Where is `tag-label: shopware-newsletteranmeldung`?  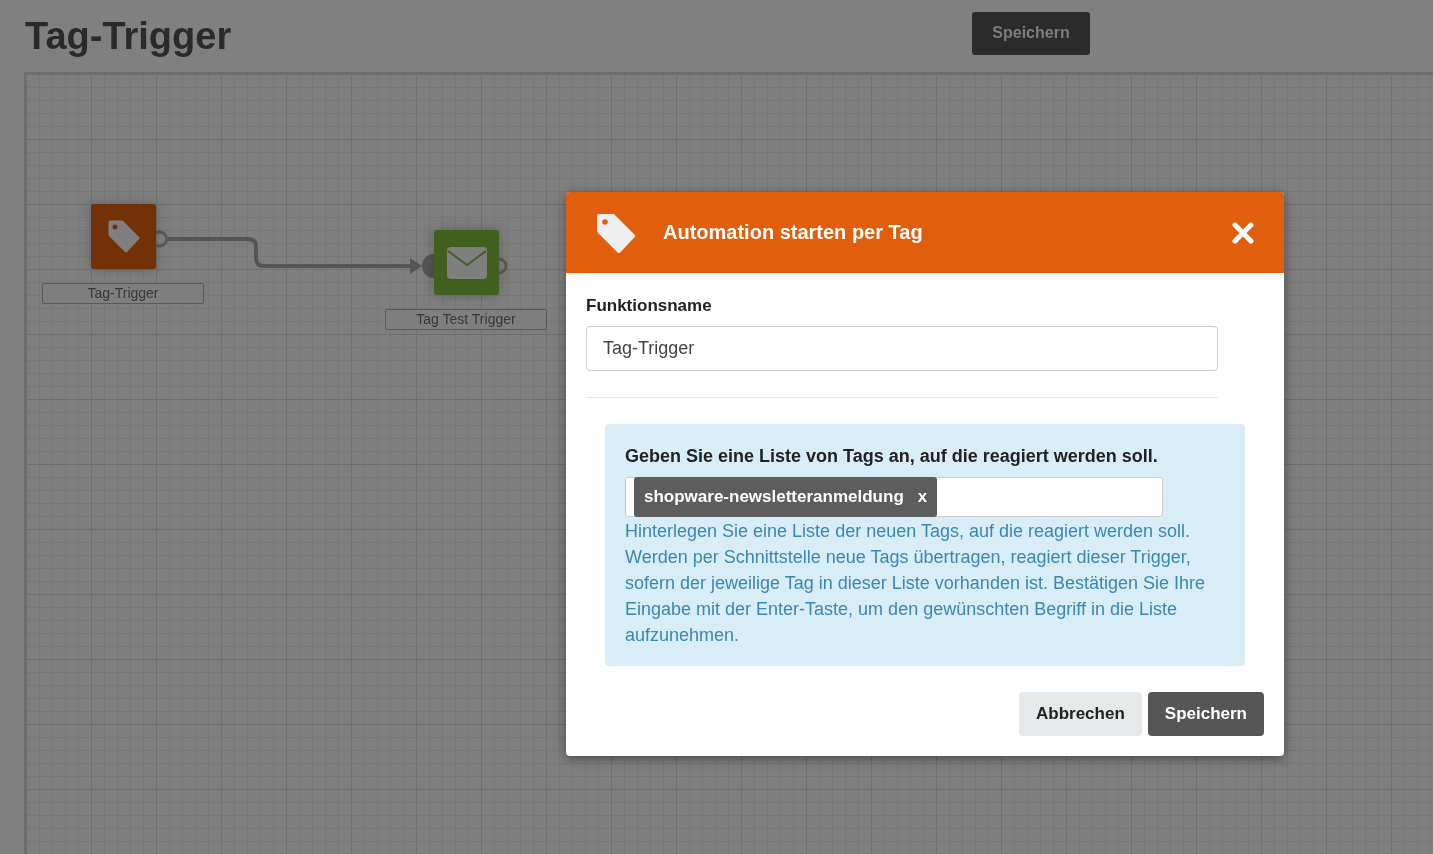
tag-label: shopware-newsletteranmeldung is located at coordinates (774, 497).